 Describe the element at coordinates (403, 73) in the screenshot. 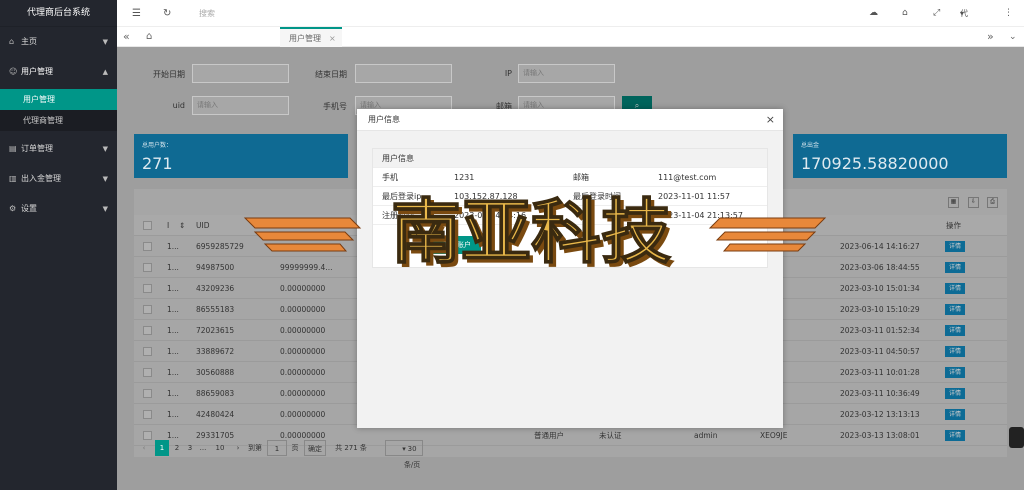

I see `end-date-input` at that location.